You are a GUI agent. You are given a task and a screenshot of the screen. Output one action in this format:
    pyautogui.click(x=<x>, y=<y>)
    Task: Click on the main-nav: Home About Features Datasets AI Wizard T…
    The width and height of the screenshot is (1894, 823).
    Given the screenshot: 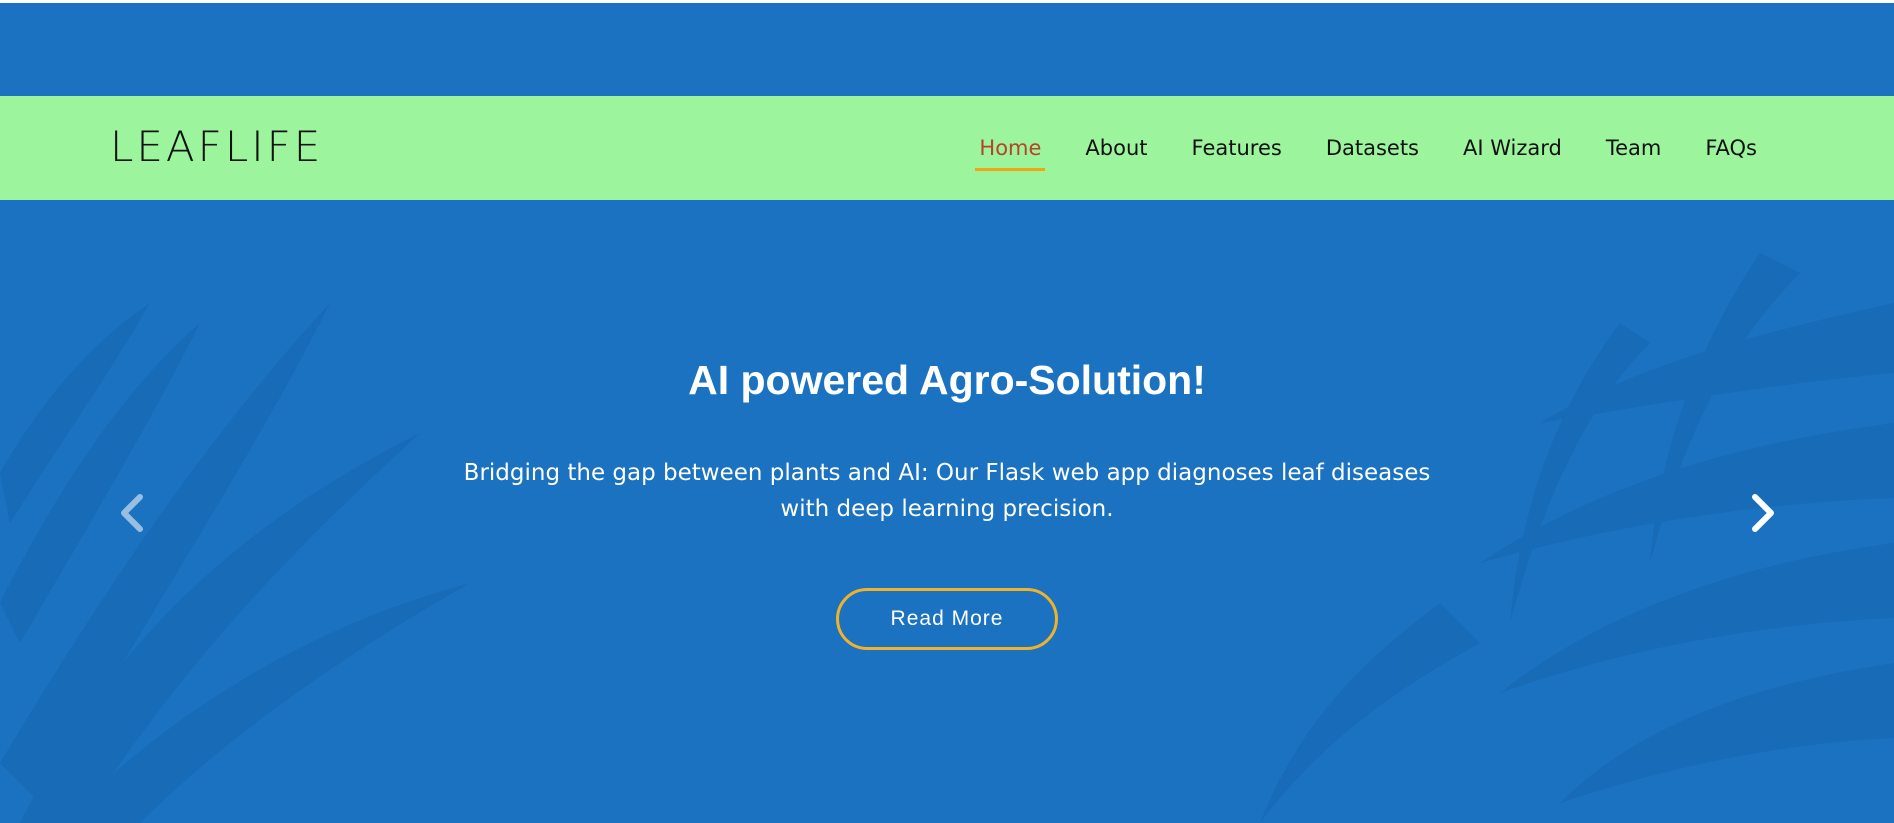 What is the action you would take?
    pyautogui.click(x=1368, y=148)
    